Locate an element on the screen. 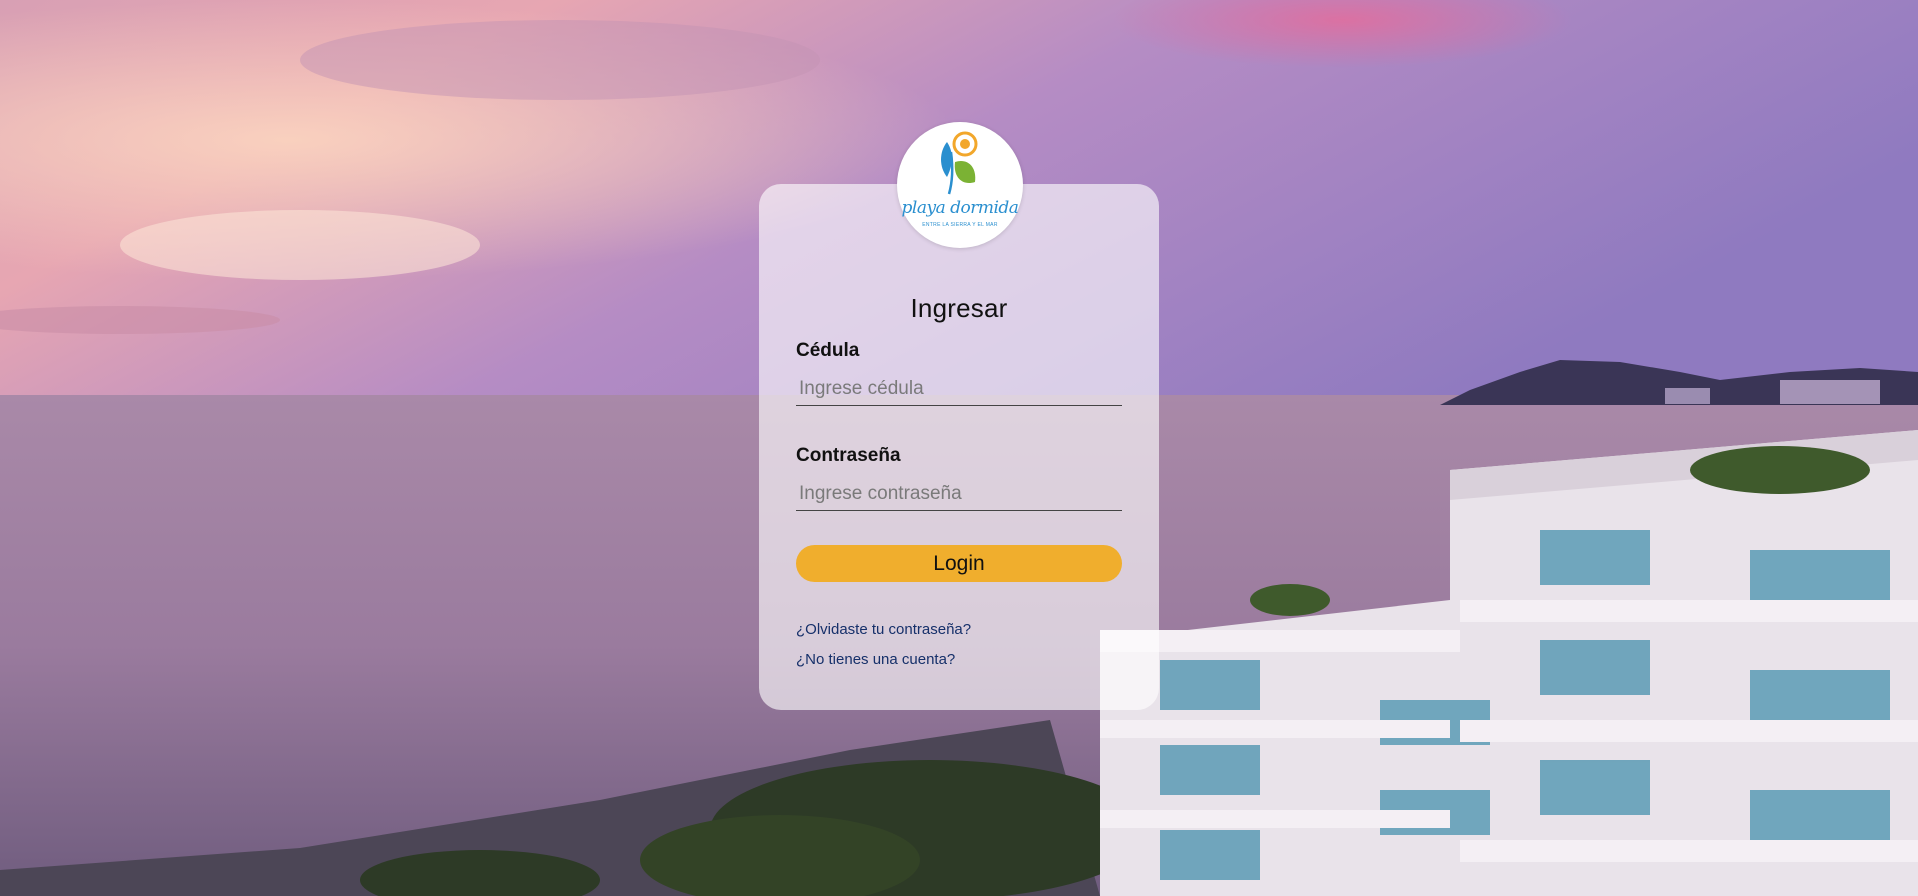  playa-dormida-logo: playa dormida ENTRE LA SIERRA Y EL MAR is located at coordinates (960, 185).